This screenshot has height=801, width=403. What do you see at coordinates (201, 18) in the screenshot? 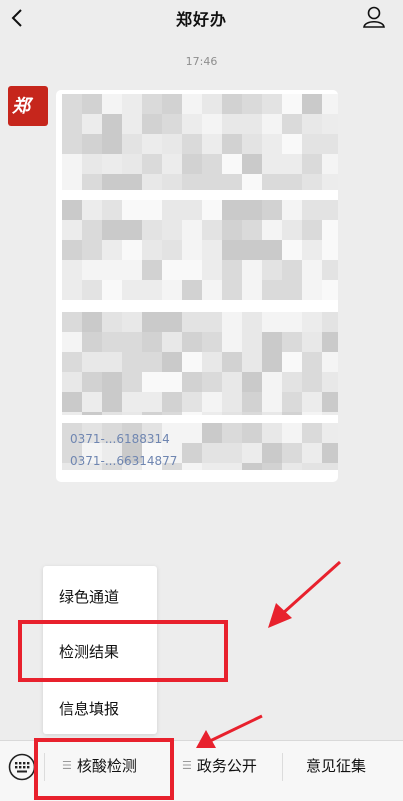
I see `top-bar: 郑好办` at bounding box center [201, 18].